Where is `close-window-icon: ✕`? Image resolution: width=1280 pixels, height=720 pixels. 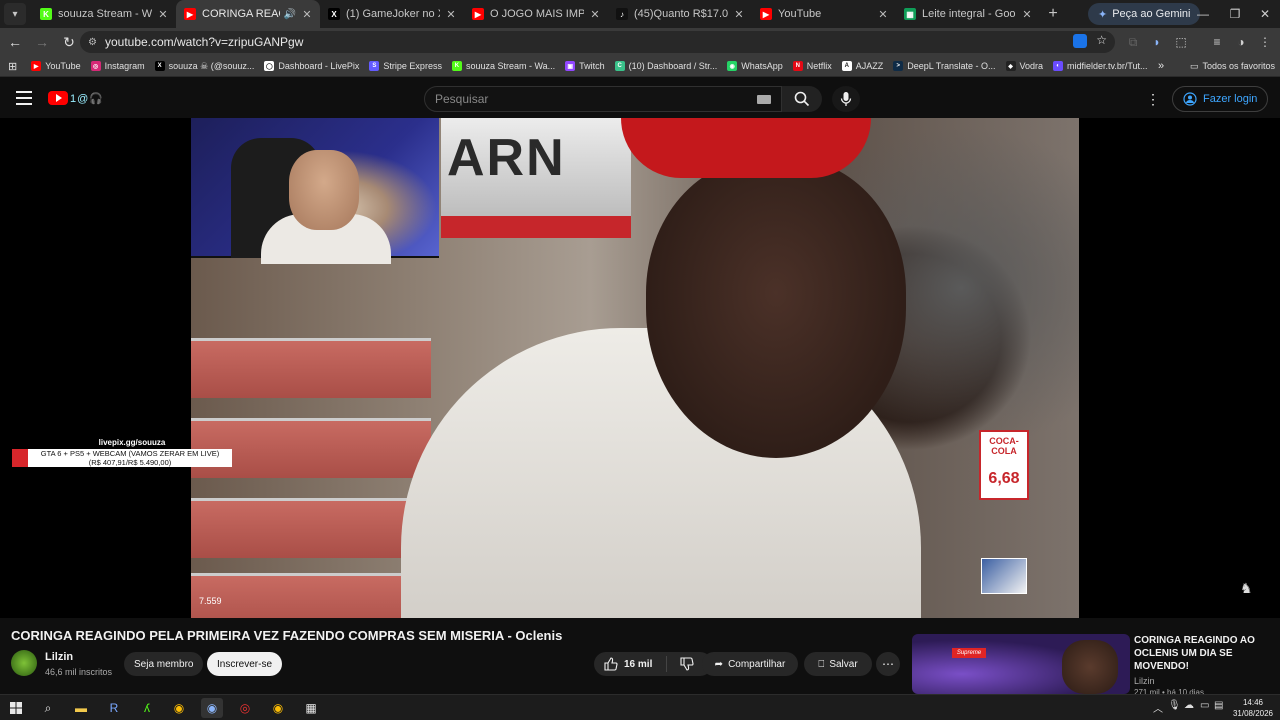 close-window-icon: ✕ is located at coordinates (1264, 14).